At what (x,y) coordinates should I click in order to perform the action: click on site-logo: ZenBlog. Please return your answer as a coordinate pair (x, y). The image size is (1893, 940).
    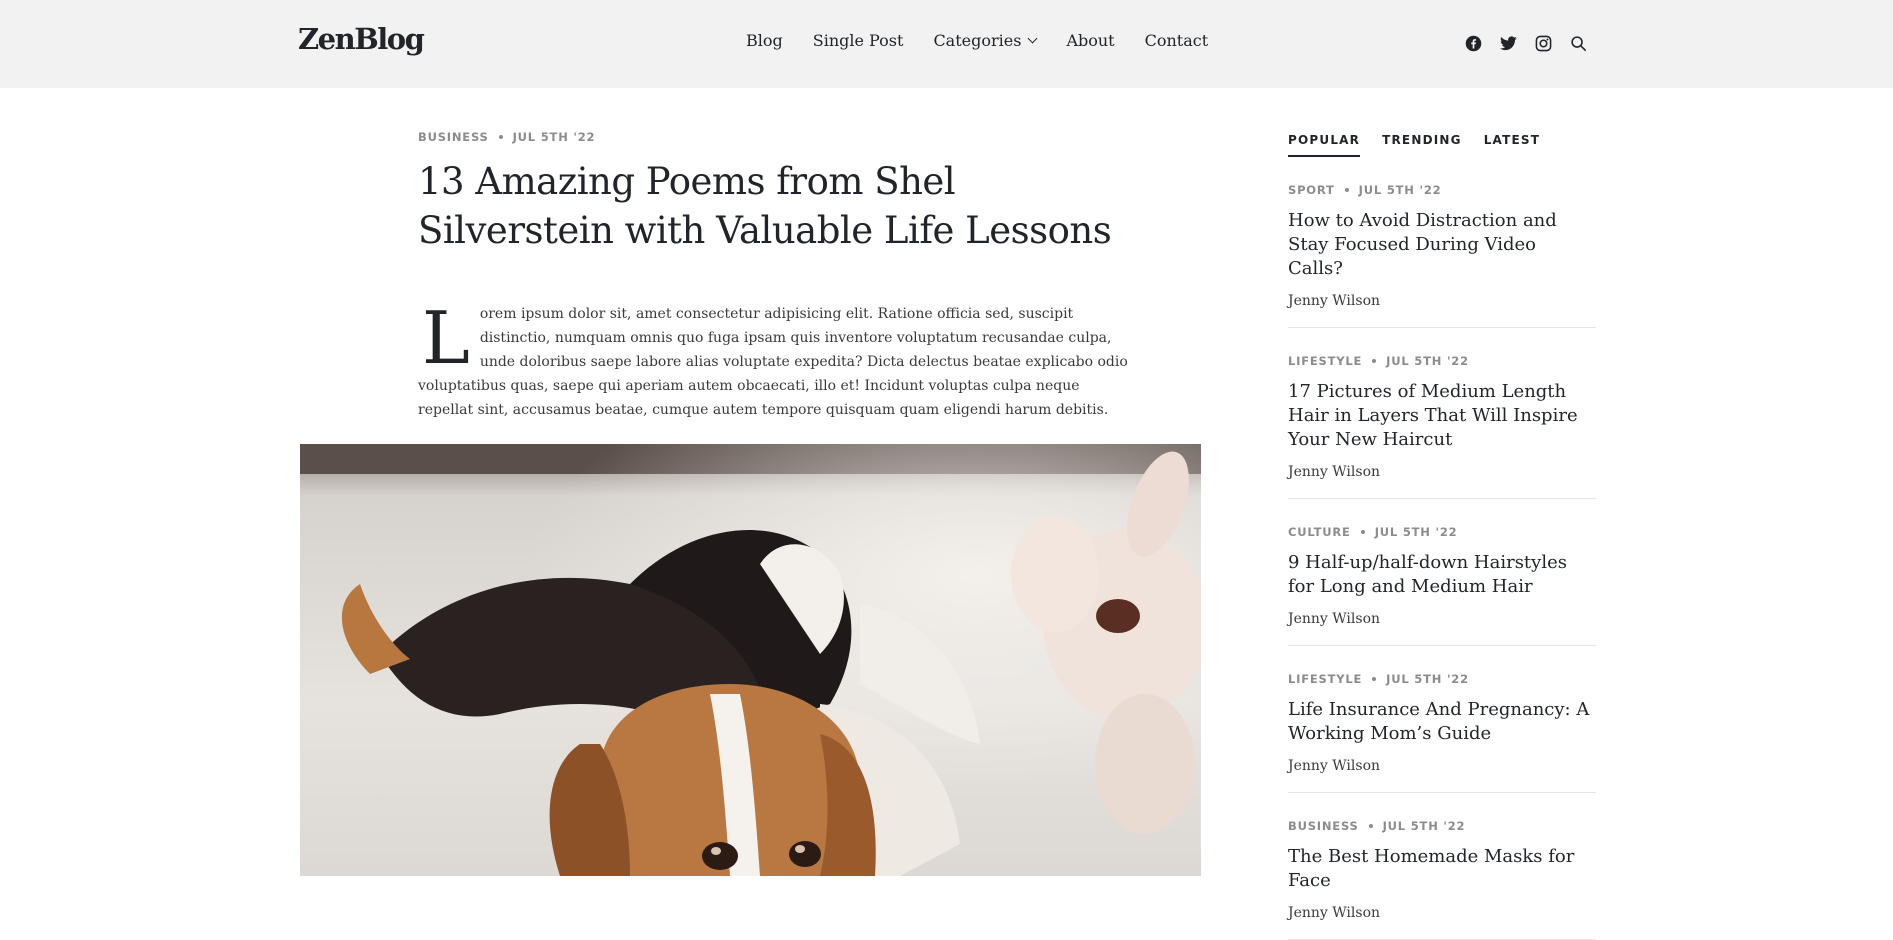
    Looking at the image, I should click on (361, 39).